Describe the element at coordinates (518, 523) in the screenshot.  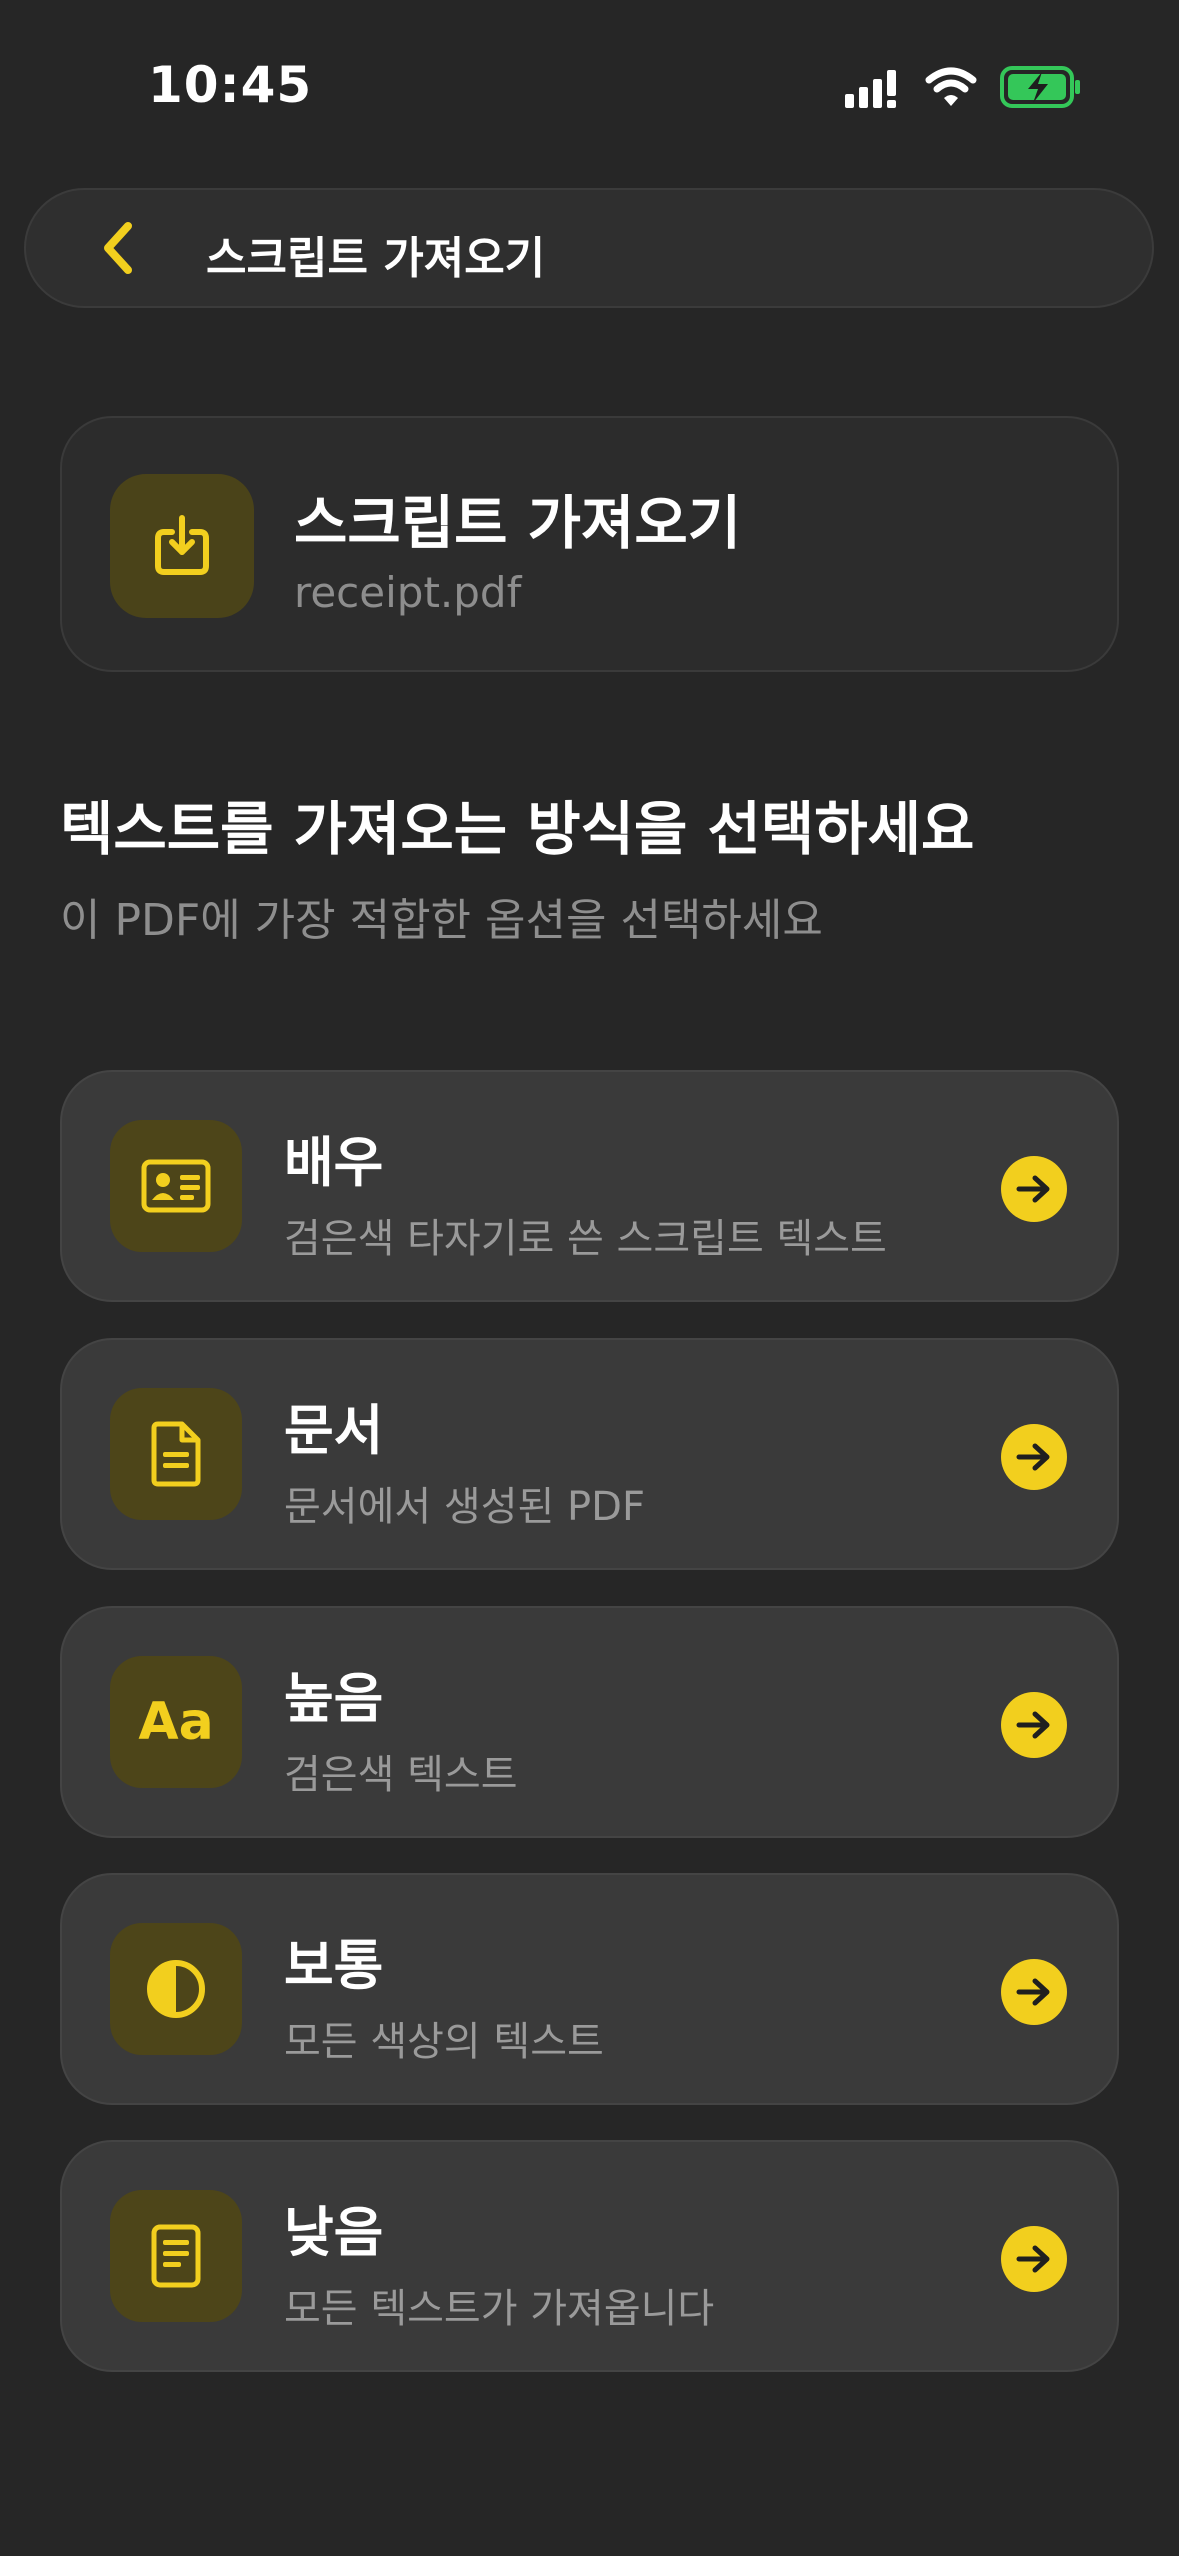
I see `file-card-title: 스크립트 가져오기` at that location.